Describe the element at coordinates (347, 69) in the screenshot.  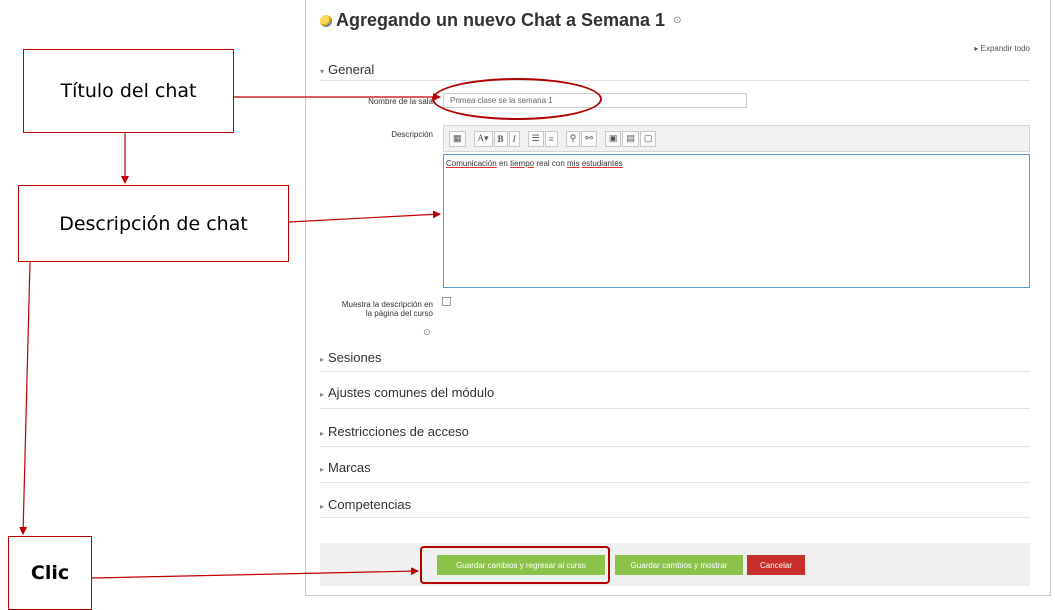
I see `section-general: ▾ General` at that location.